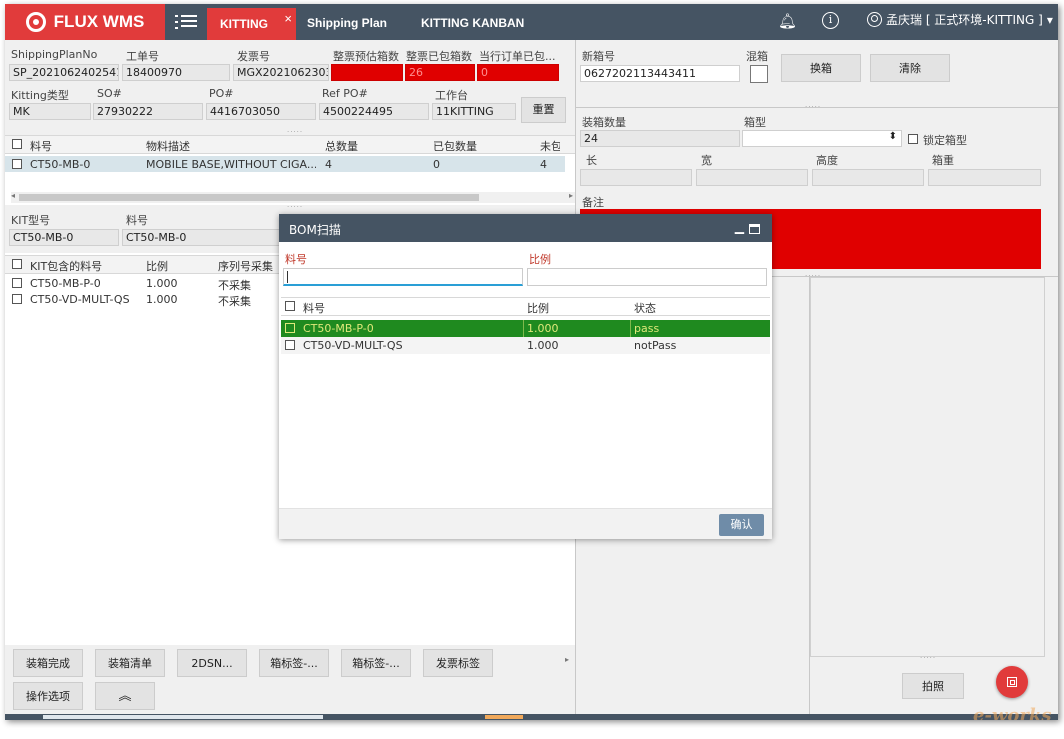 This screenshot has width=1064, height=739. What do you see at coordinates (525, 228) in the screenshot?
I see `dialog-titlebar: BOM扫描 ▁` at bounding box center [525, 228].